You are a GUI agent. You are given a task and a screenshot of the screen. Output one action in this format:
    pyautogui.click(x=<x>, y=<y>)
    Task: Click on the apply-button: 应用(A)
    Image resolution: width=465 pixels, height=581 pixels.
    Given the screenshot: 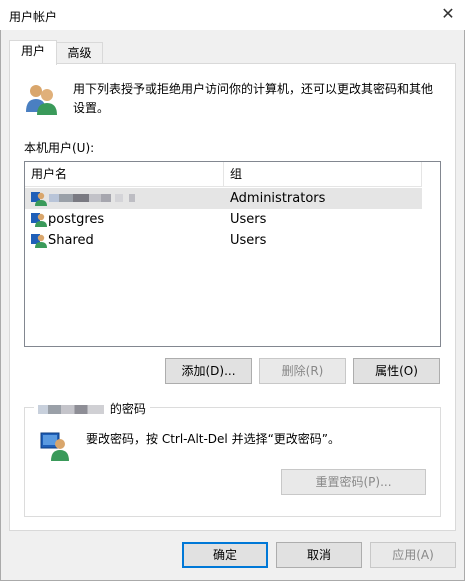 What is the action you would take?
    pyautogui.click(x=413, y=555)
    